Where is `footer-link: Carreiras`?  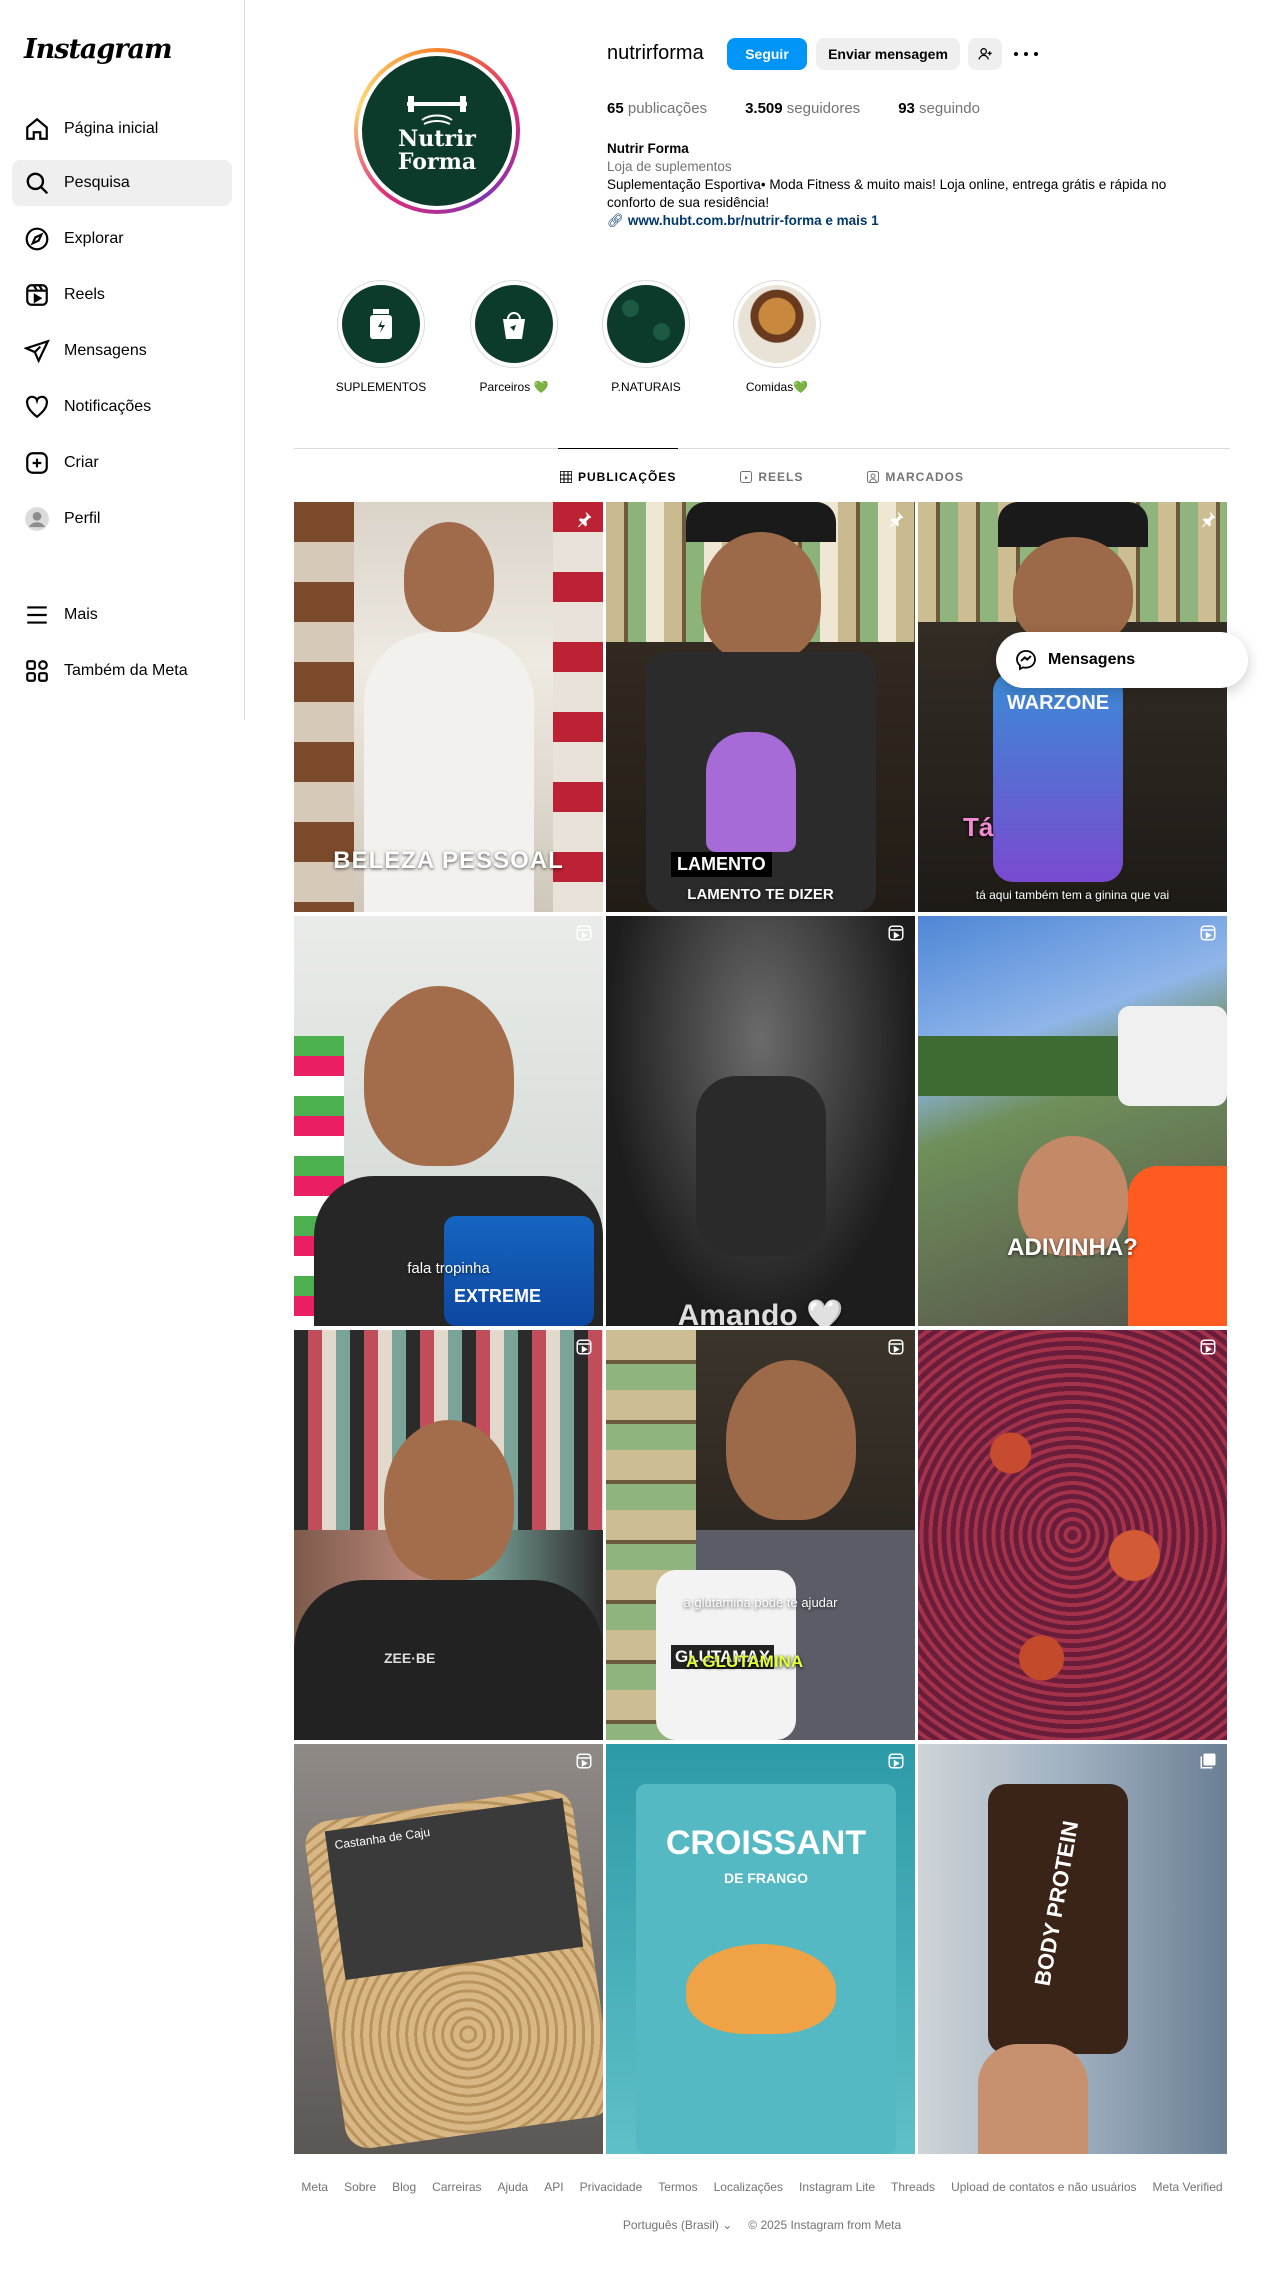
footer-link: Carreiras is located at coordinates (456, 2187).